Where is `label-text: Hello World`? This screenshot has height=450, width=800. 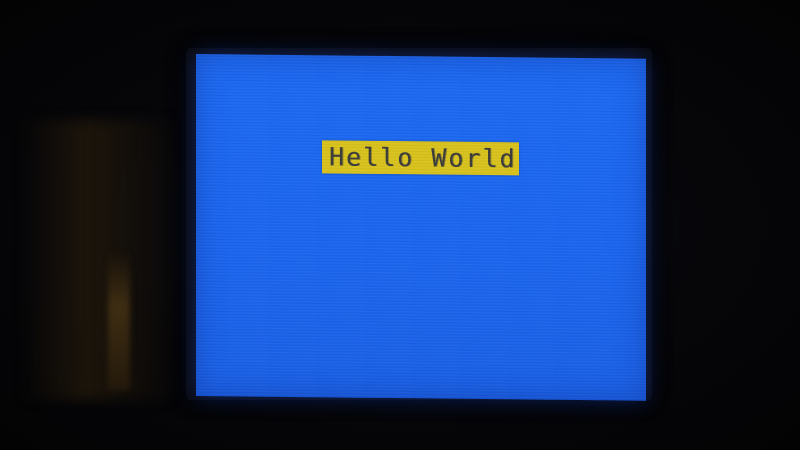 label-text: Hello World is located at coordinates (423, 158).